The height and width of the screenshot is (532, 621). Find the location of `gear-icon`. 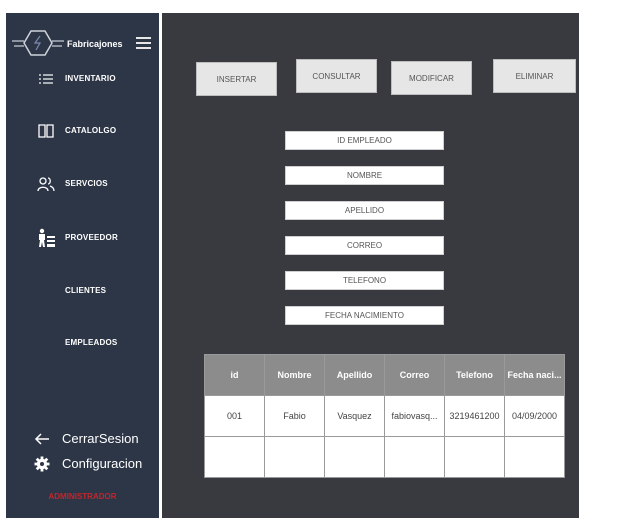

gear-icon is located at coordinates (42, 464).